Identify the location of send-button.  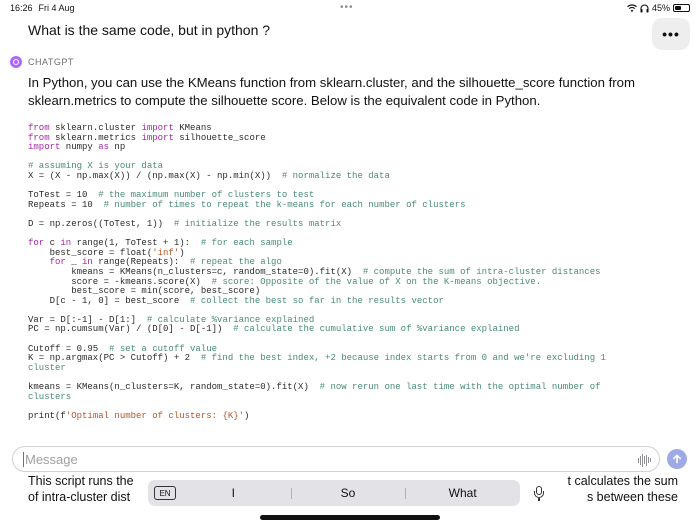
(677, 459).